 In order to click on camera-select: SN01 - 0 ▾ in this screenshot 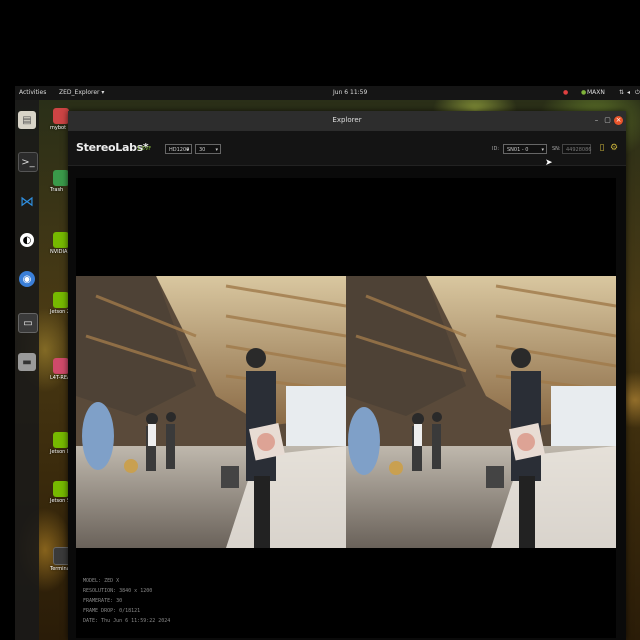, I will do `click(525, 149)`.